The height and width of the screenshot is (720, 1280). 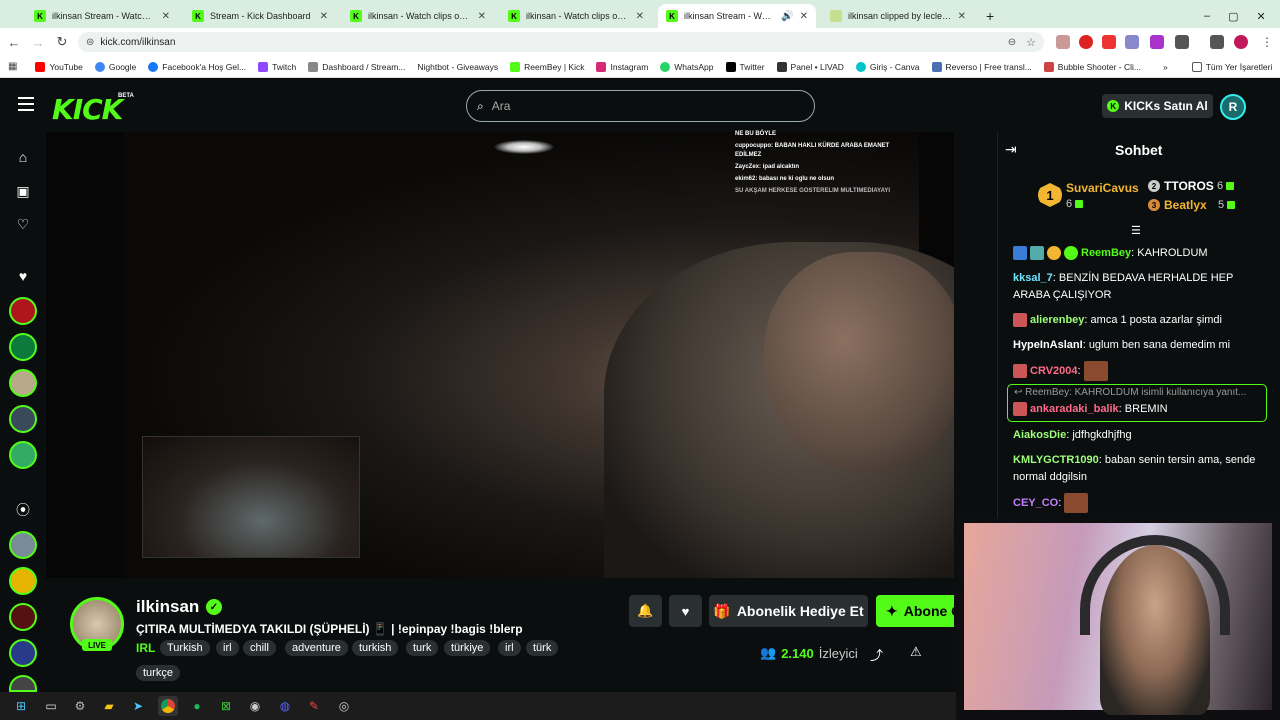 What do you see at coordinates (115, 66) in the screenshot?
I see `bookmark-item: Google` at bounding box center [115, 66].